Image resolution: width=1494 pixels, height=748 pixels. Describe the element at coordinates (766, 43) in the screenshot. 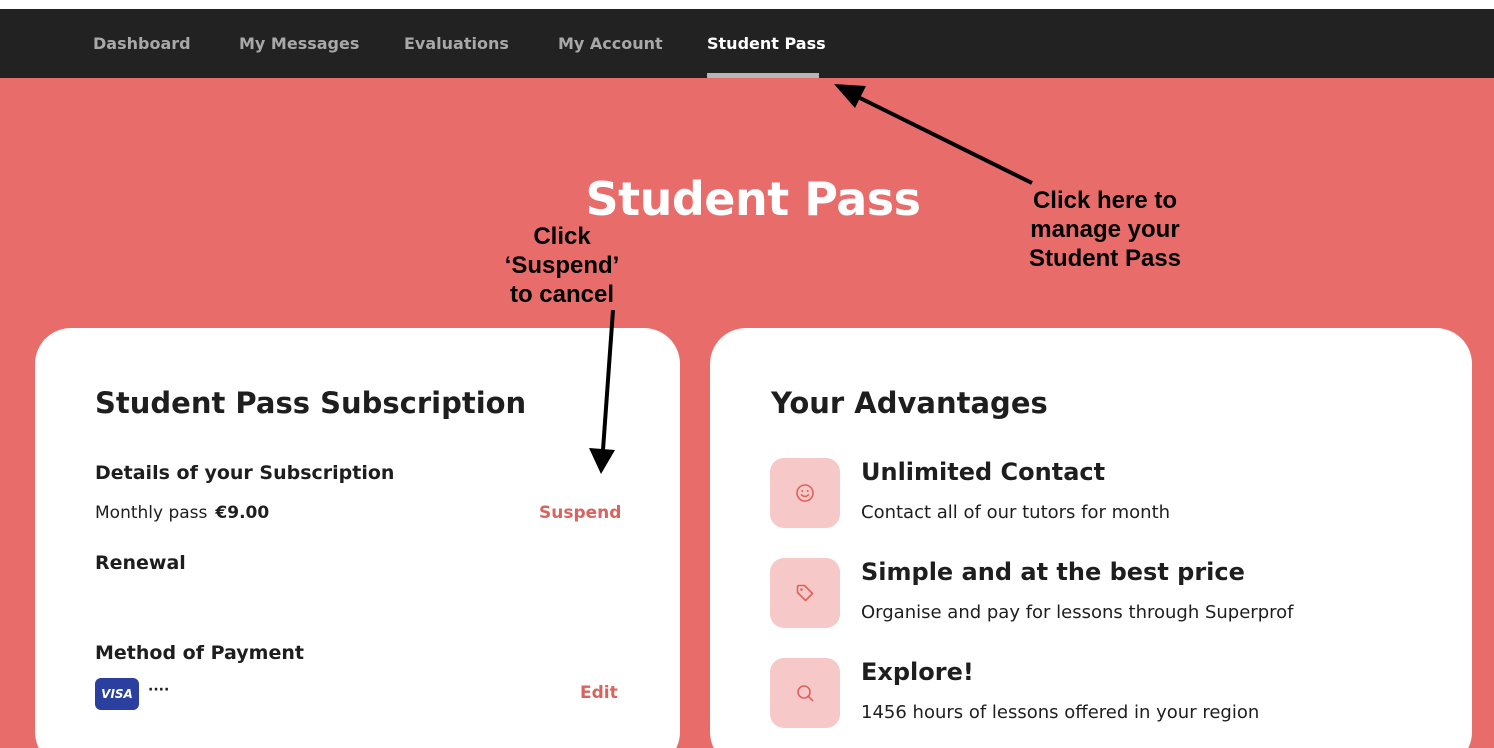

I see `nav-student-pass: Student Pass` at that location.